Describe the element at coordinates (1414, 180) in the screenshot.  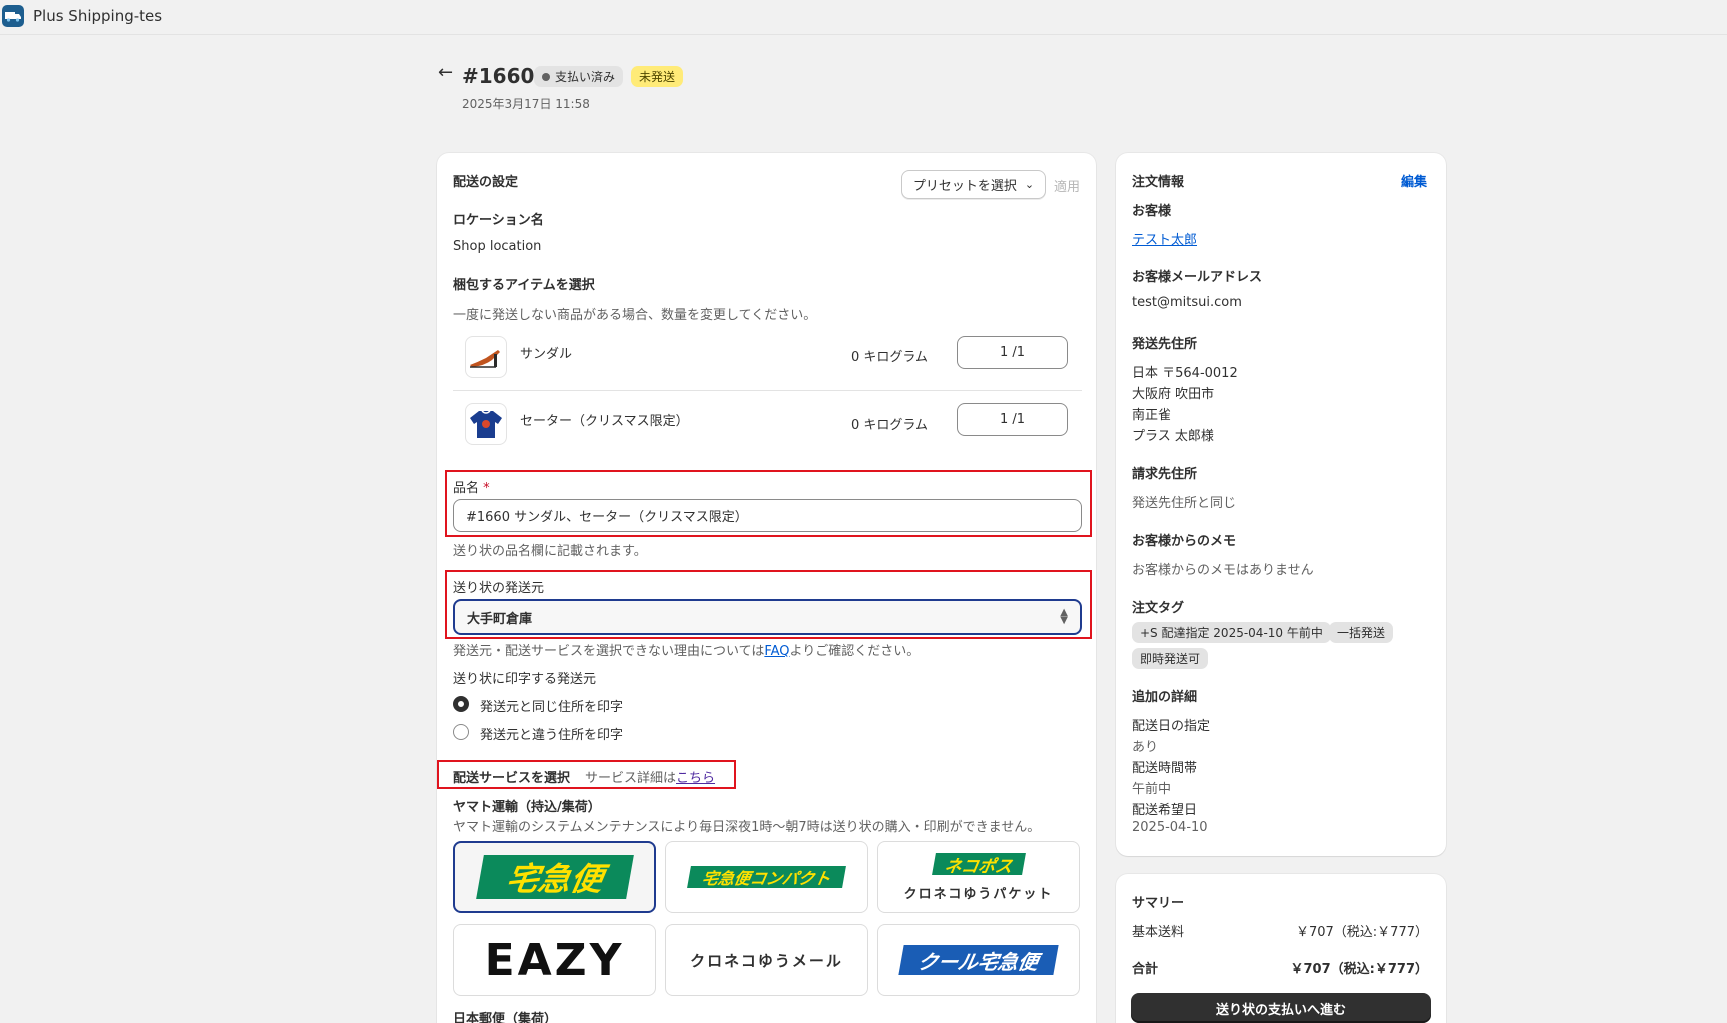
I see `edit-link: 編集` at that location.